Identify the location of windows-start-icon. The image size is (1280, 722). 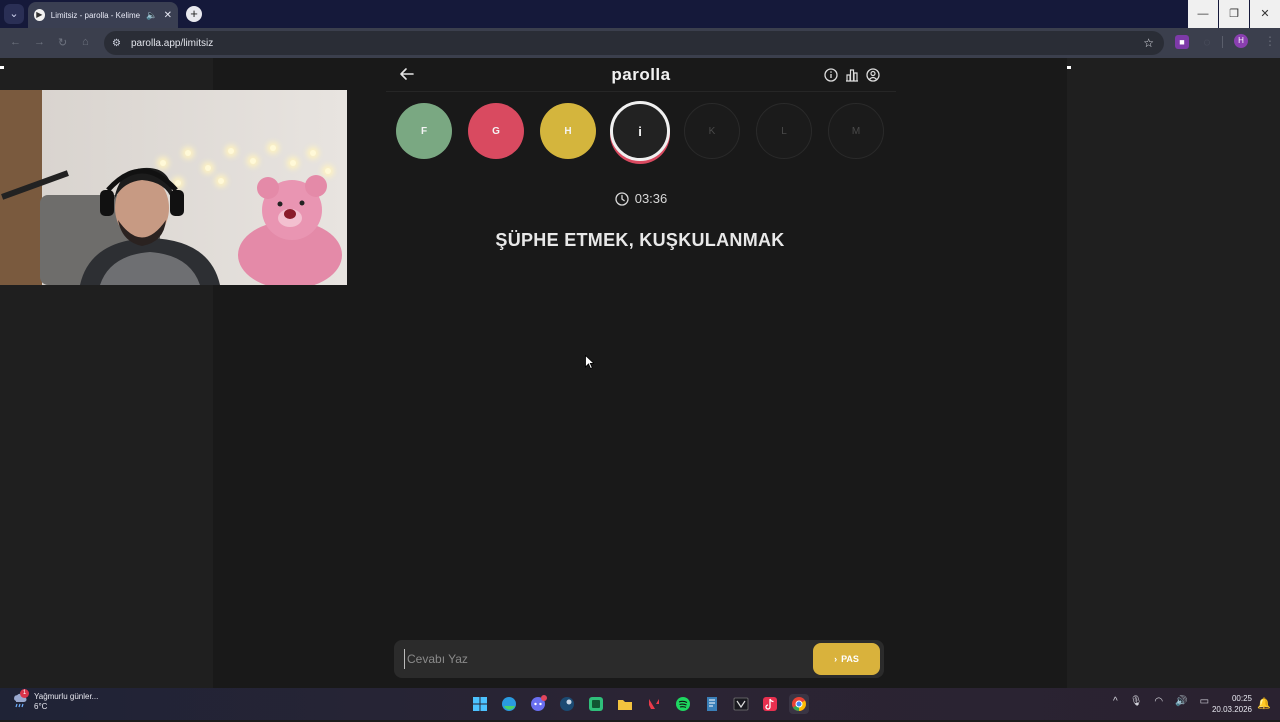
(480, 704).